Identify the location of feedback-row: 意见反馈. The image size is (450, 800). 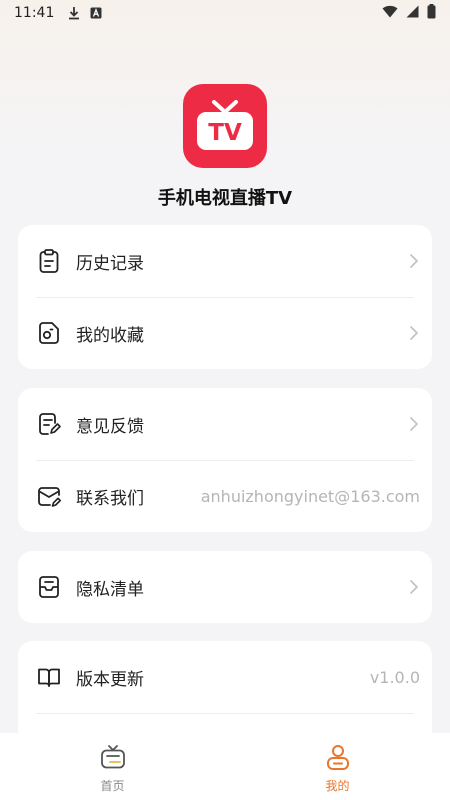
(225, 424).